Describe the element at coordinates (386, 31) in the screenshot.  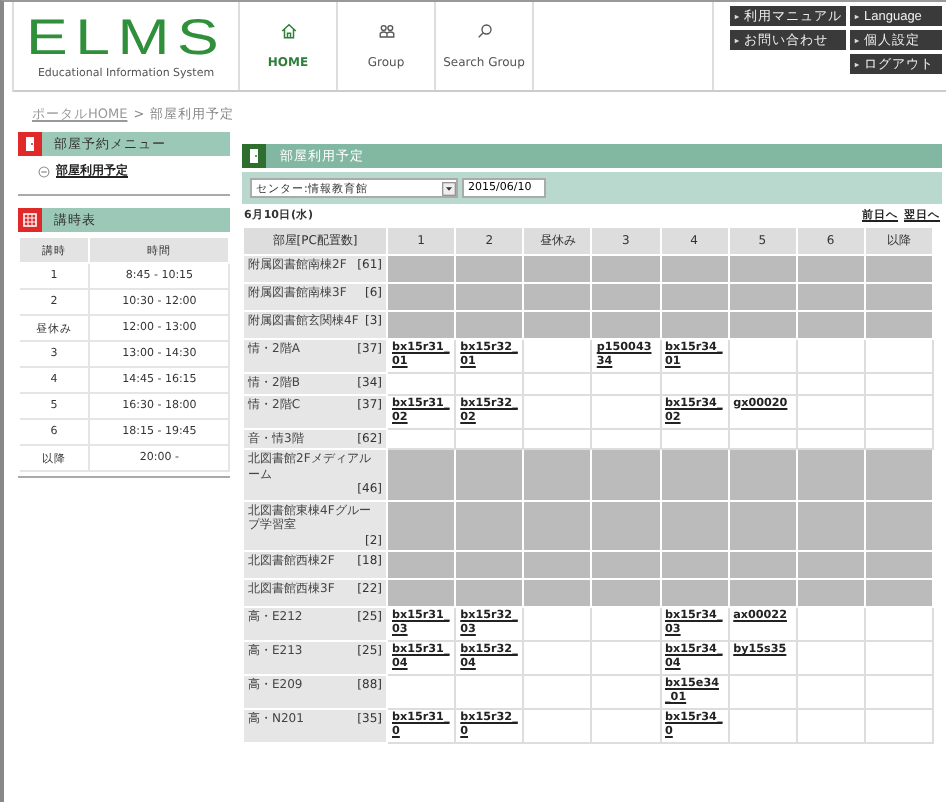
I see `people-icon` at that location.